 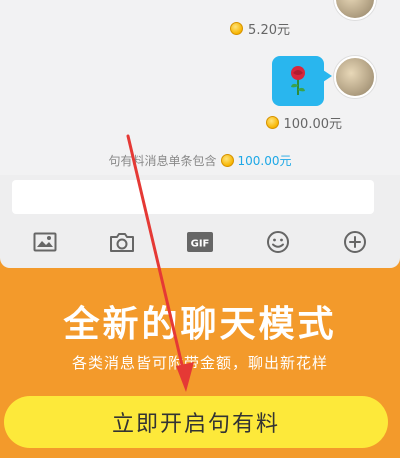 I want to click on plus-icon, so click(x=355, y=242).